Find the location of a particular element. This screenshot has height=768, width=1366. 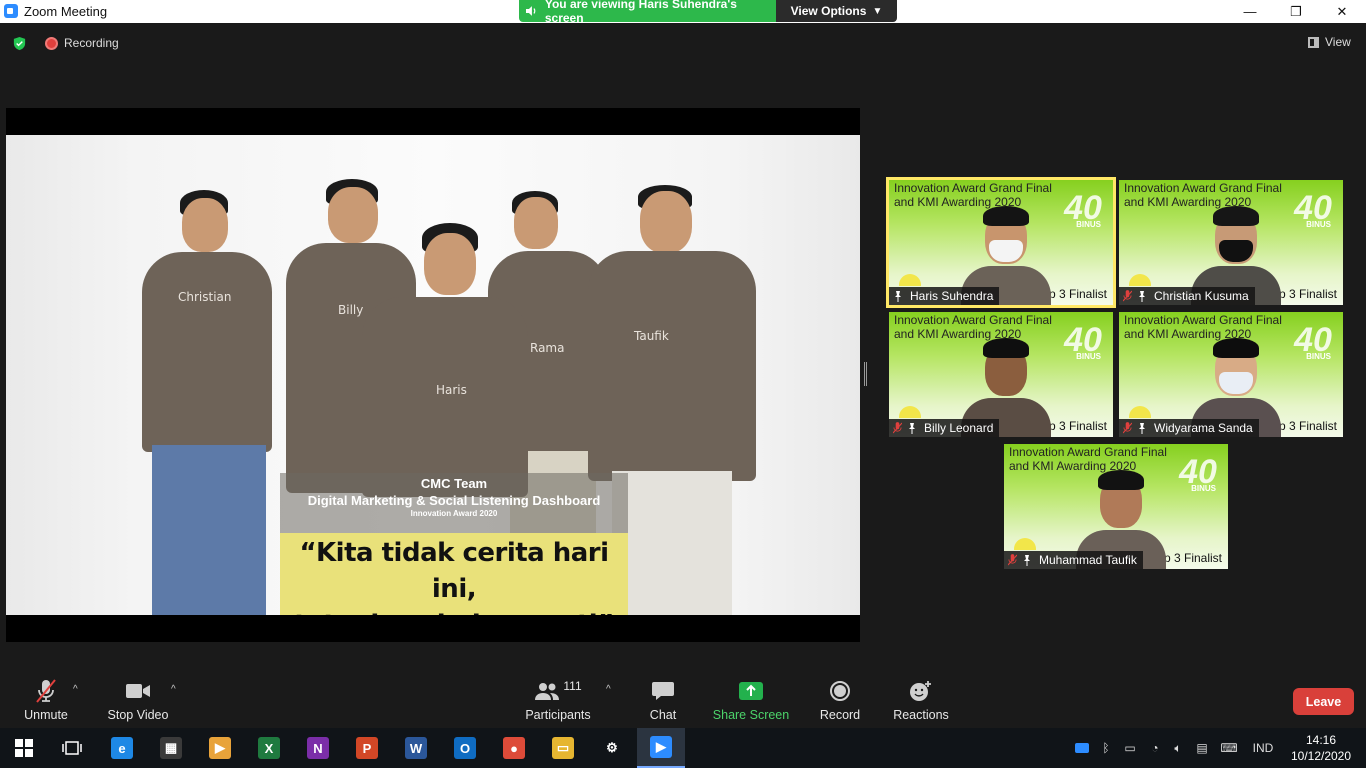

audio-options-caret: ^ is located at coordinates (75, 689).